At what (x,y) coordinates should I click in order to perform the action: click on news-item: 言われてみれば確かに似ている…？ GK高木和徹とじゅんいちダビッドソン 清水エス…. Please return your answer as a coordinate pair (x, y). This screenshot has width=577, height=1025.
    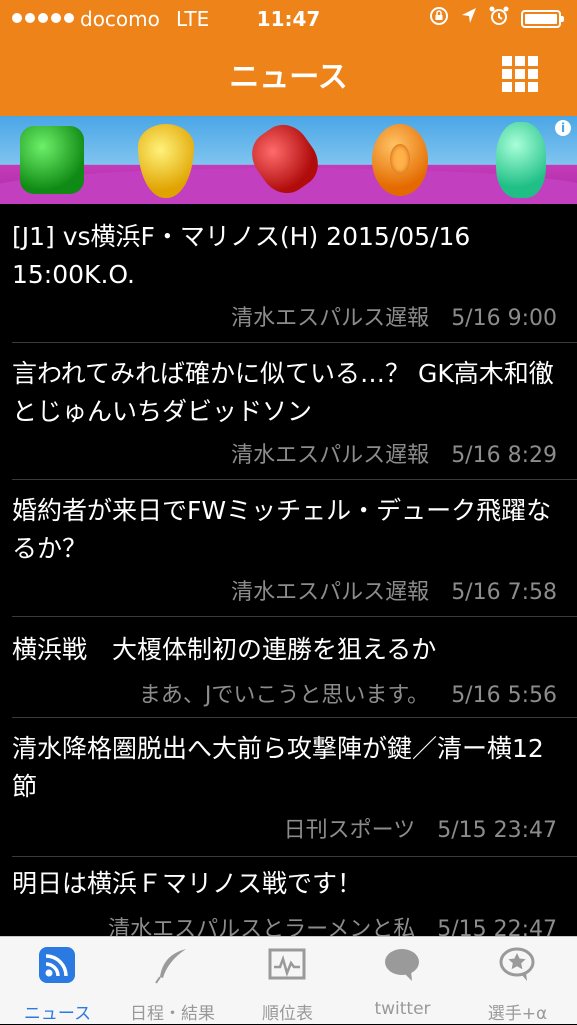
    Looking at the image, I should click on (288, 411).